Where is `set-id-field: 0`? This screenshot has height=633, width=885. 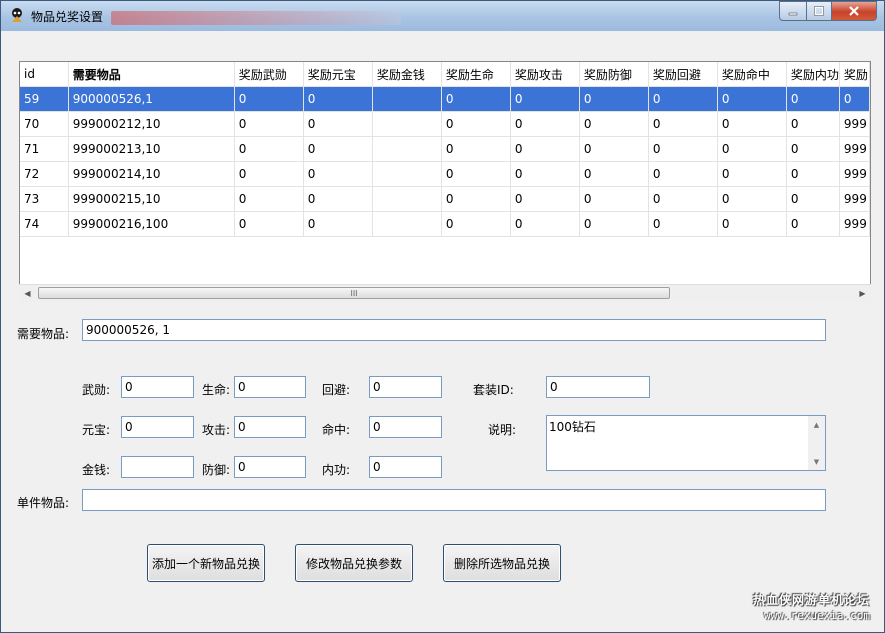 set-id-field: 0 is located at coordinates (598, 387).